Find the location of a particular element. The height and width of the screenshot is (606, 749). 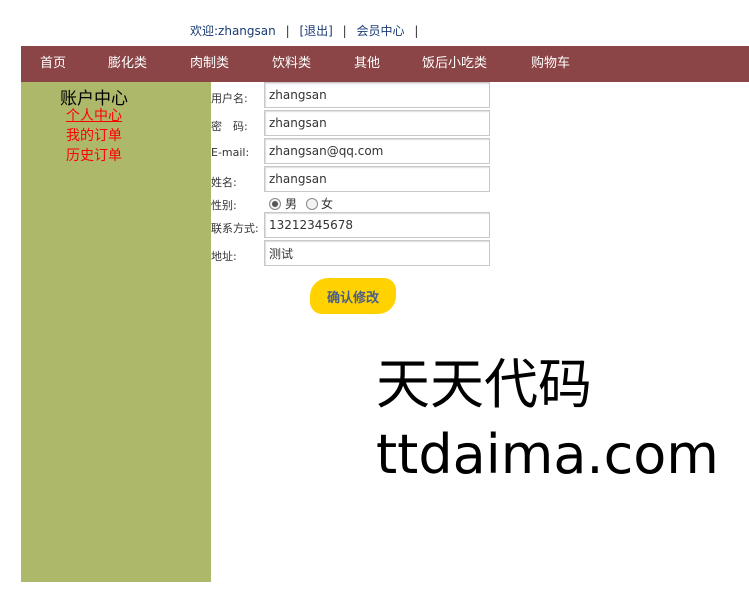

address-input is located at coordinates (377, 253).